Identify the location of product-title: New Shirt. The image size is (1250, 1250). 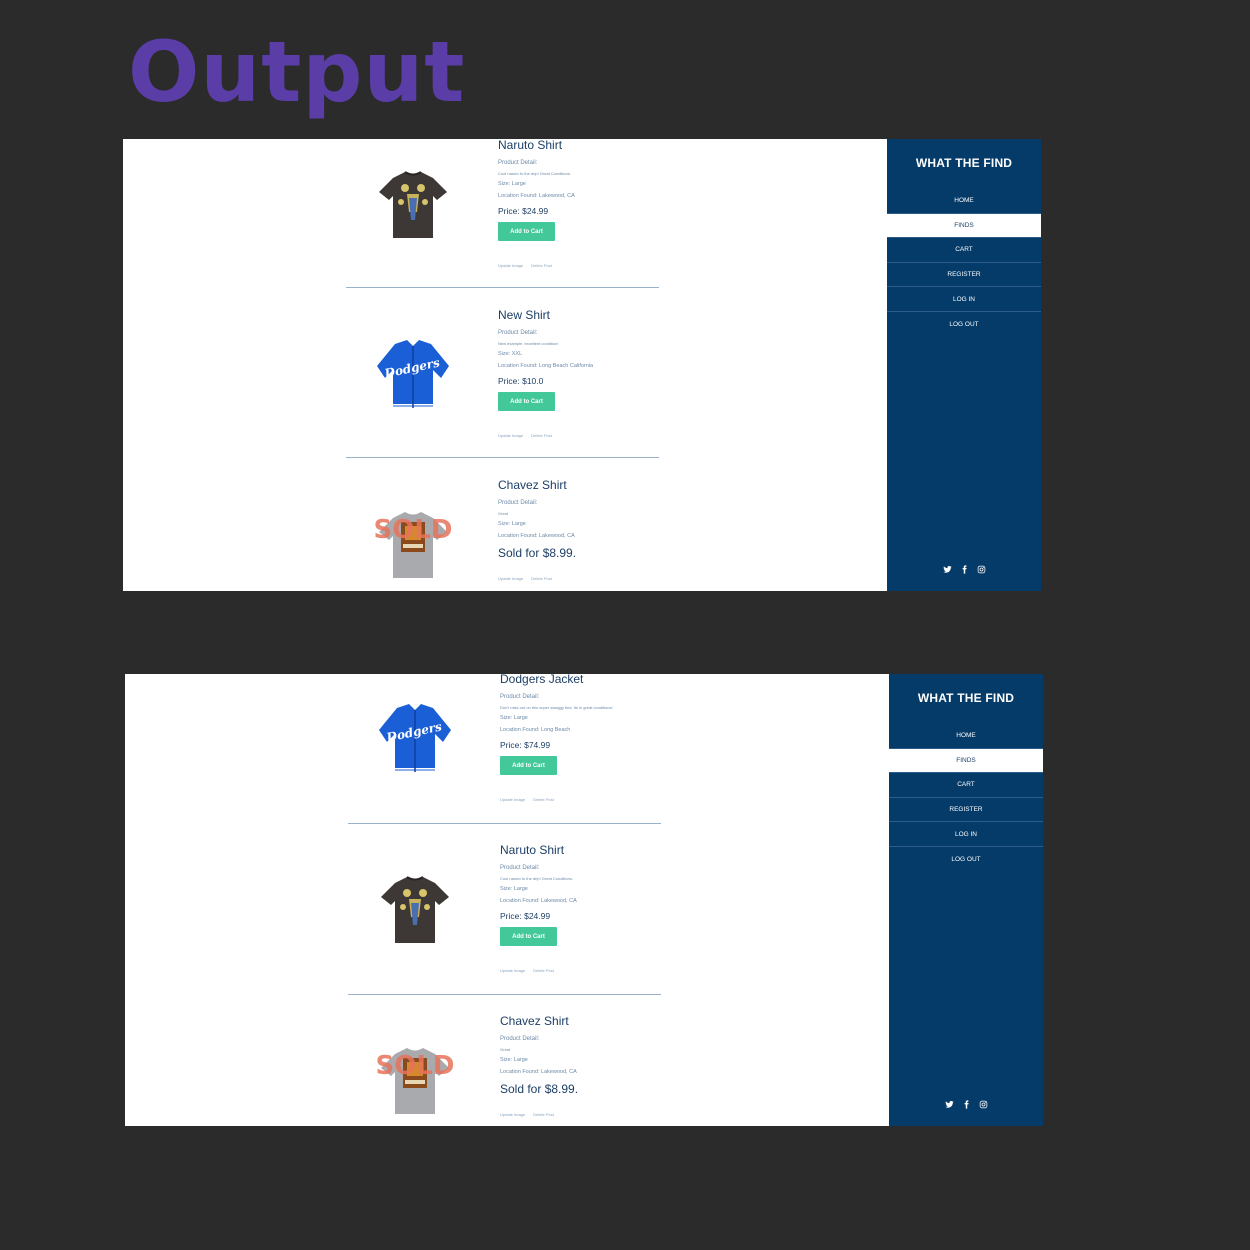
(524, 315).